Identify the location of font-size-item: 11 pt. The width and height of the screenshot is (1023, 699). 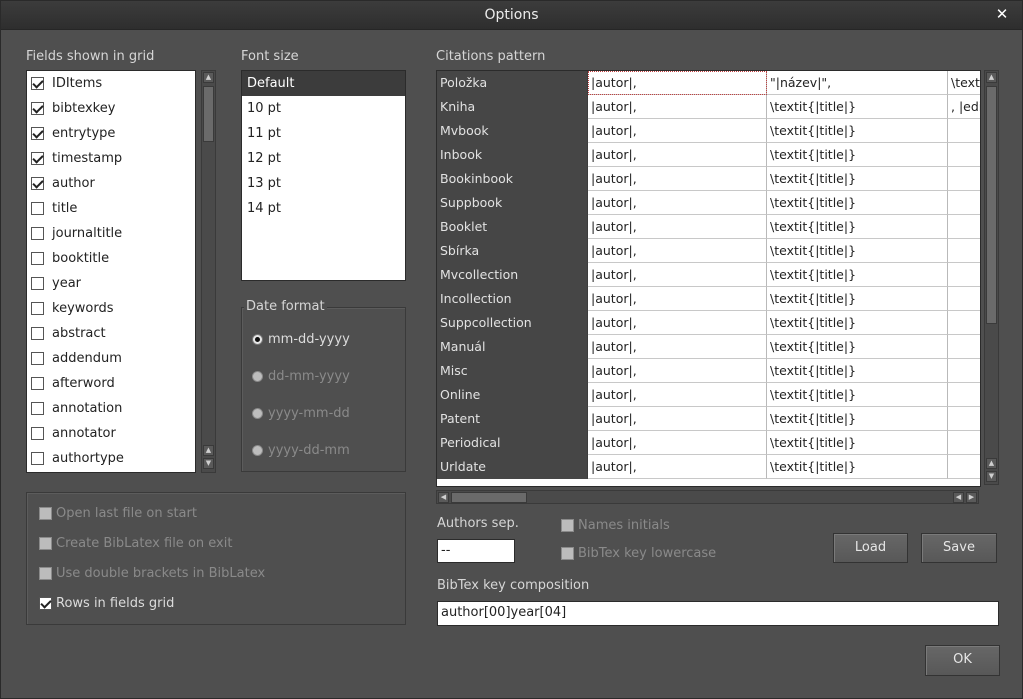
(323, 133).